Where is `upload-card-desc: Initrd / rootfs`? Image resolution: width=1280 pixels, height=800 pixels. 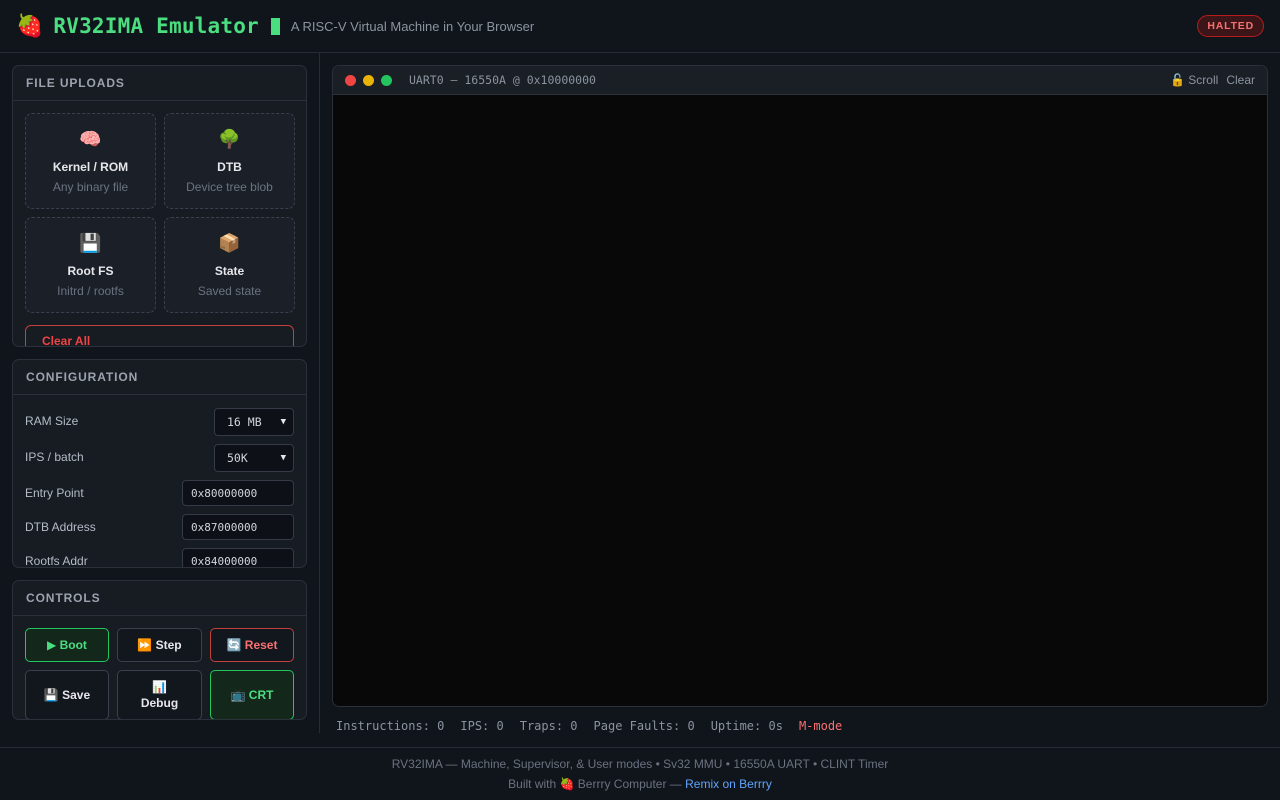 upload-card-desc: Initrd / rootfs is located at coordinates (90, 291).